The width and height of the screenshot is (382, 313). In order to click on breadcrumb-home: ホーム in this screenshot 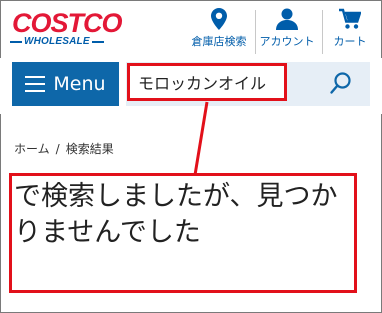, I will do `click(32, 149)`.